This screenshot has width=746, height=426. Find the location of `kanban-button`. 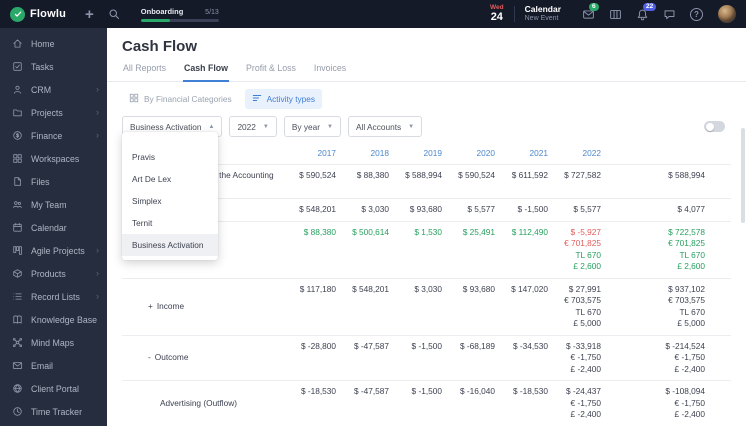

kanban-button is located at coordinates (615, 14).